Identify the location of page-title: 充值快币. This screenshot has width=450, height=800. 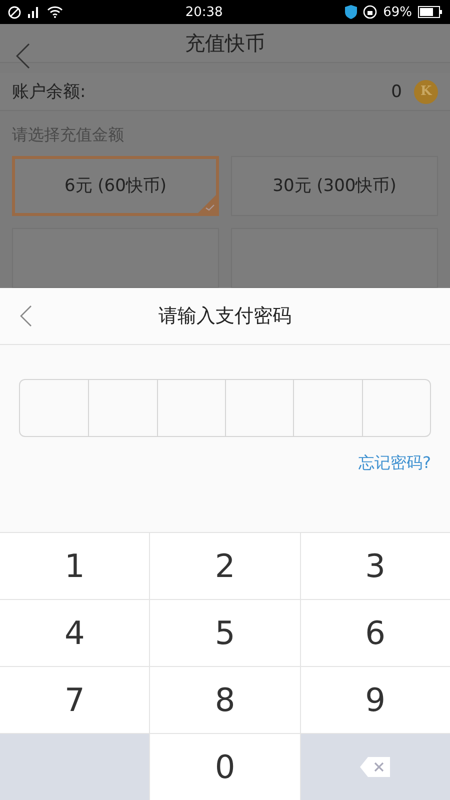
(225, 43).